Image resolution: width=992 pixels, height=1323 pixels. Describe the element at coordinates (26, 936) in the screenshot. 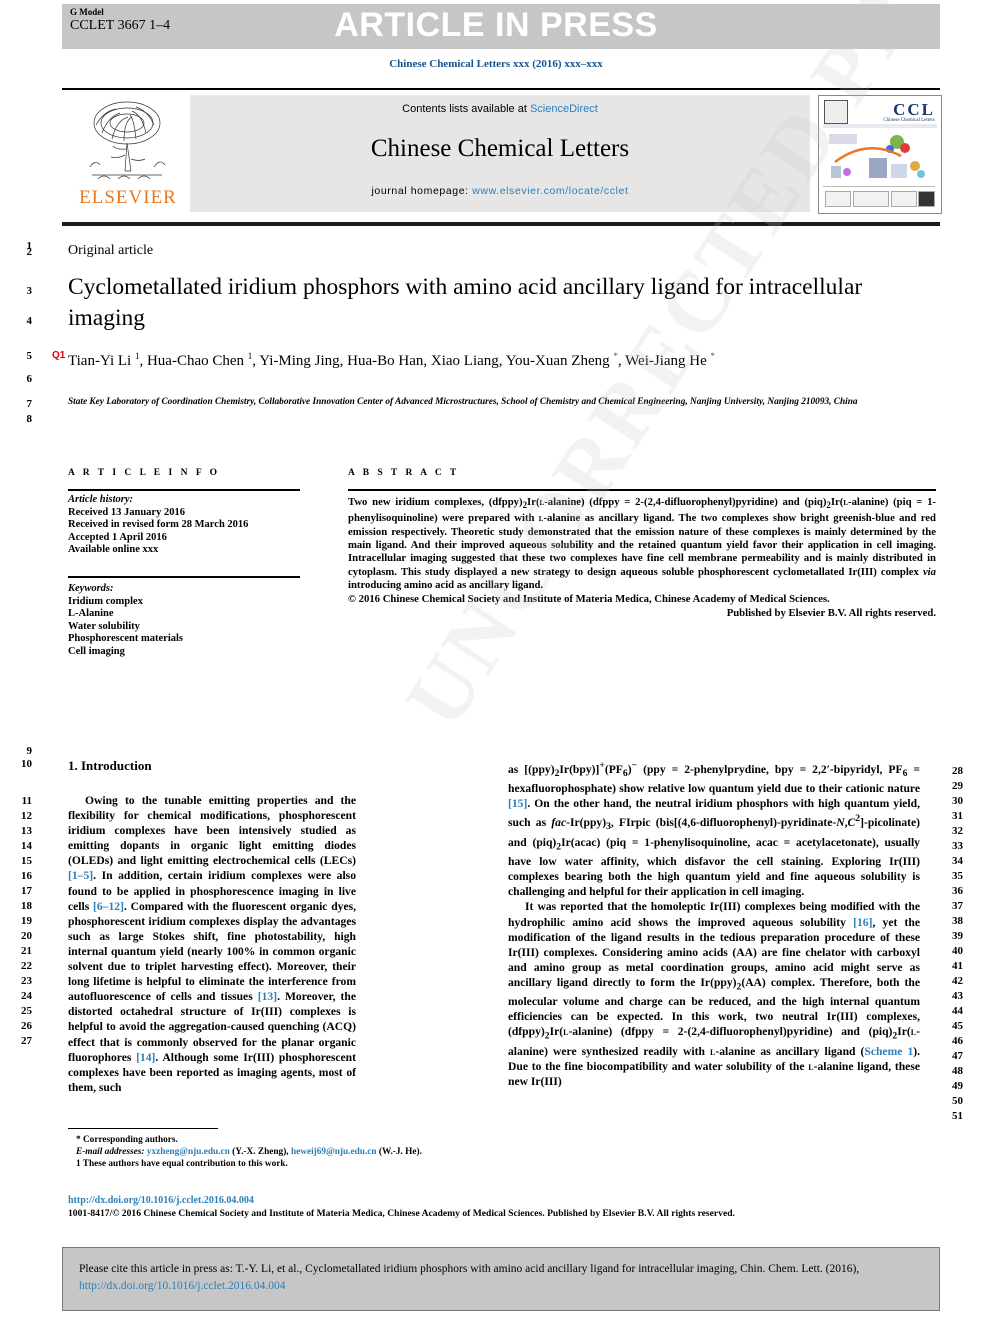

I see `line-number: 20` at that location.